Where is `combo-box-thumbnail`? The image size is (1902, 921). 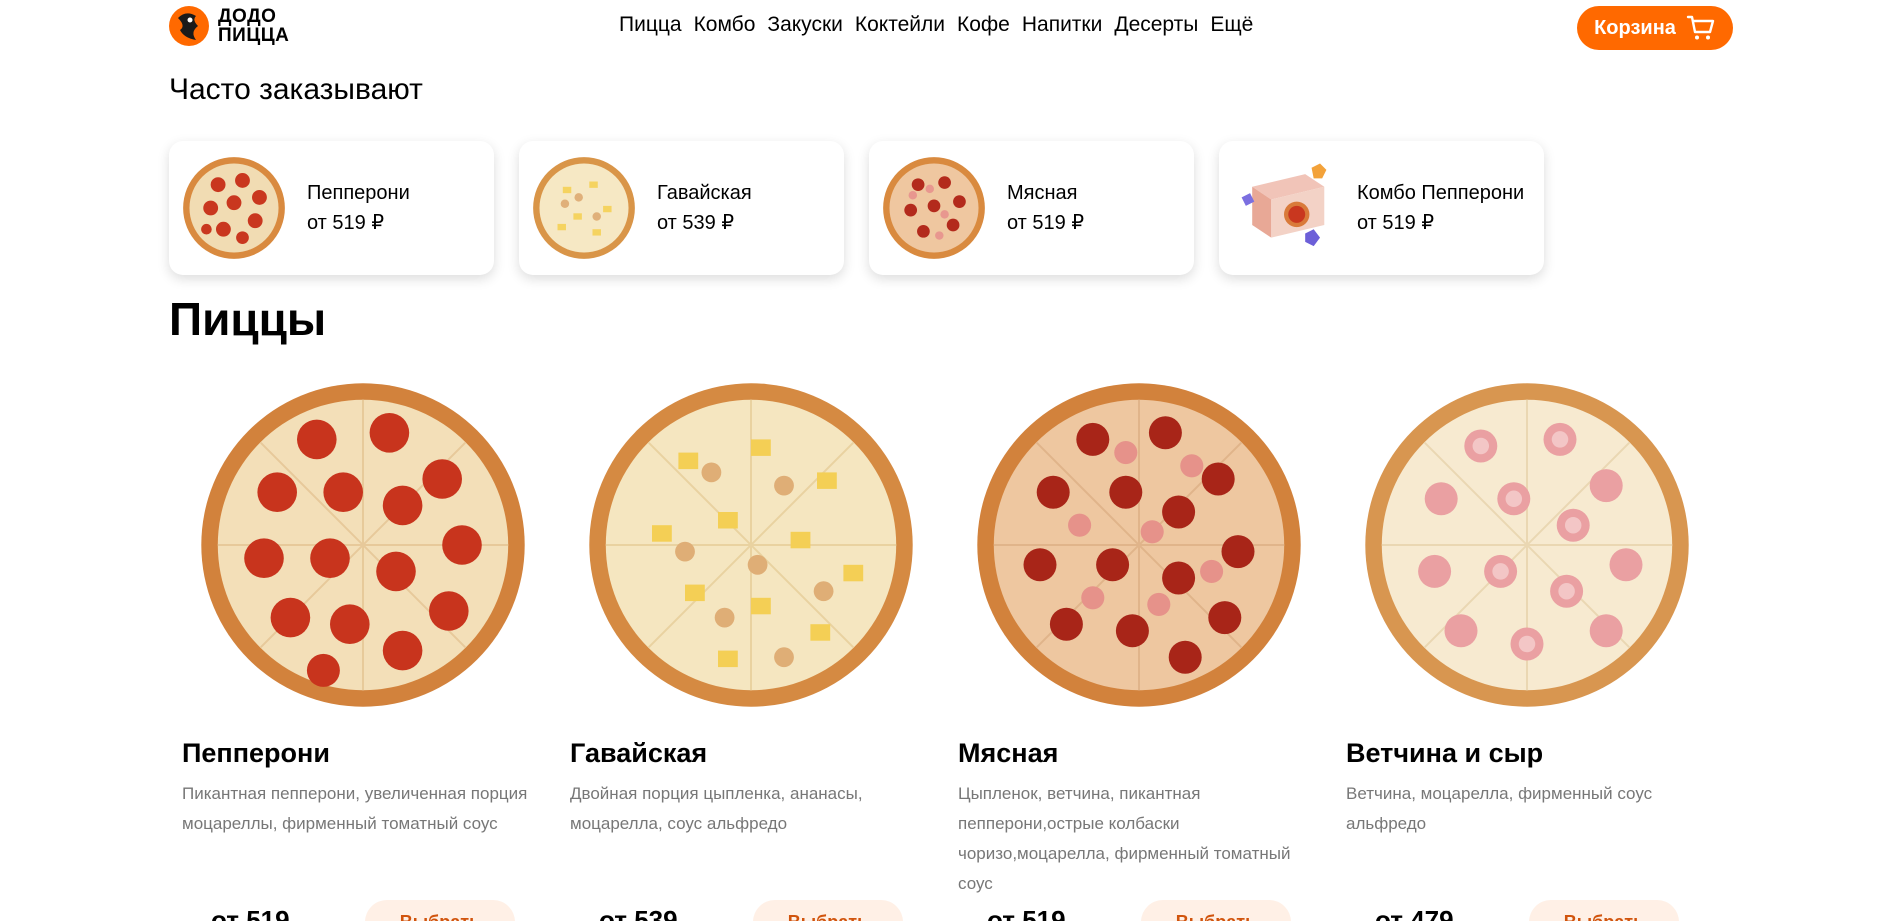
combo-box-thumbnail is located at coordinates (1284, 205).